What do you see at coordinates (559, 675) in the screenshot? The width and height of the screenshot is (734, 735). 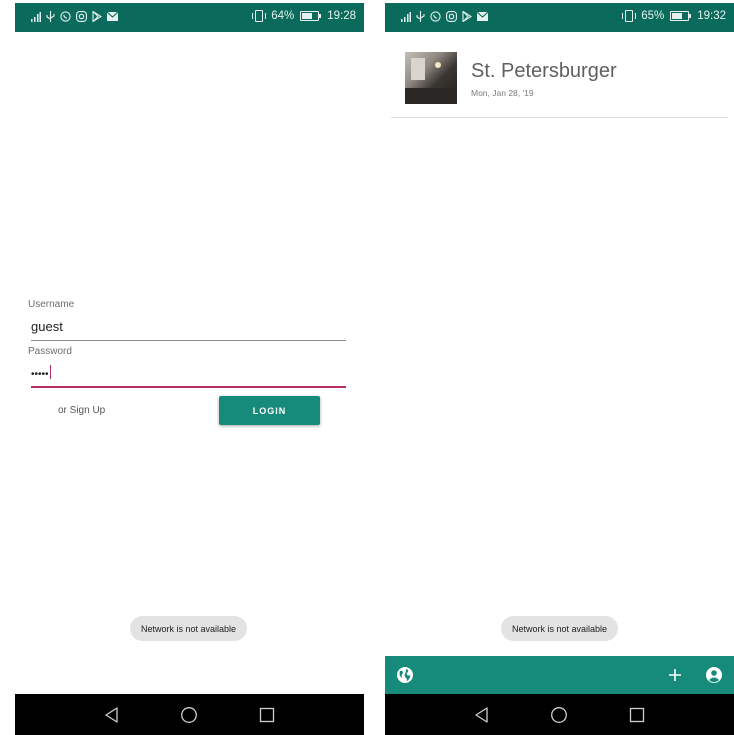 I see `bottom-toolbar` at bounding box center [559, 675].